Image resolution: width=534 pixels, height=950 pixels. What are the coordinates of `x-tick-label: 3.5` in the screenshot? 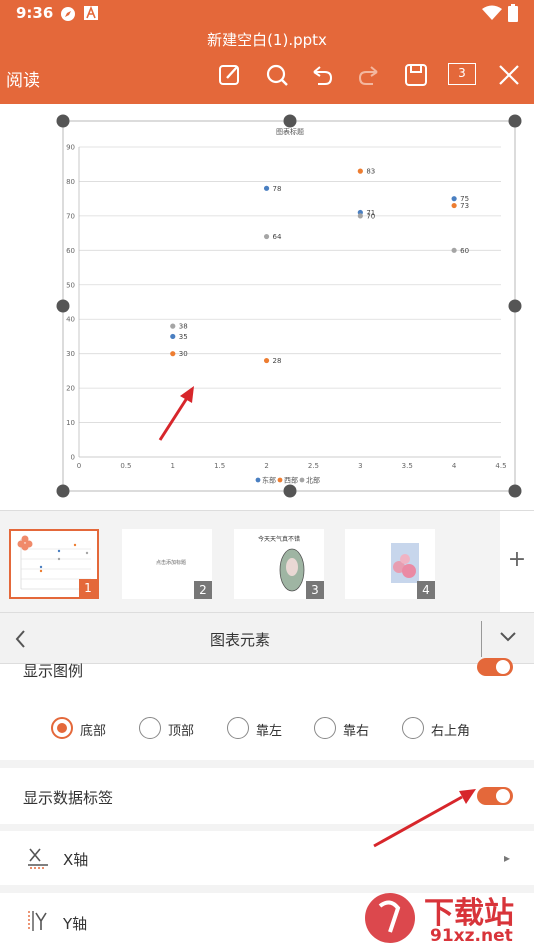 It's located at (407, 466).